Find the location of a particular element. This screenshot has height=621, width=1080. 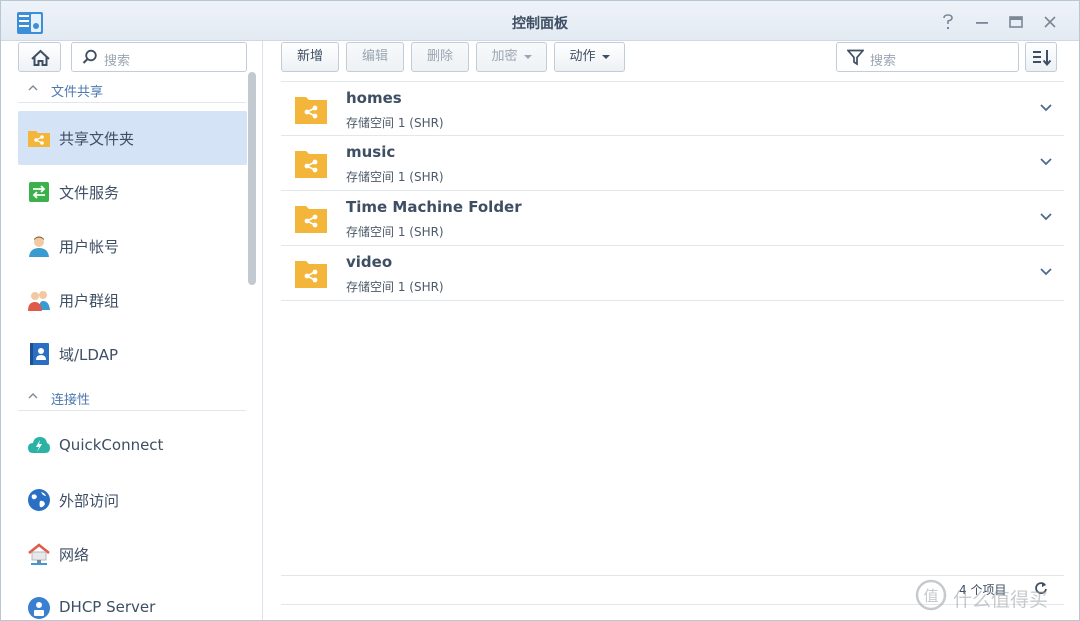

group-icon is located at coordinates (39, 301).